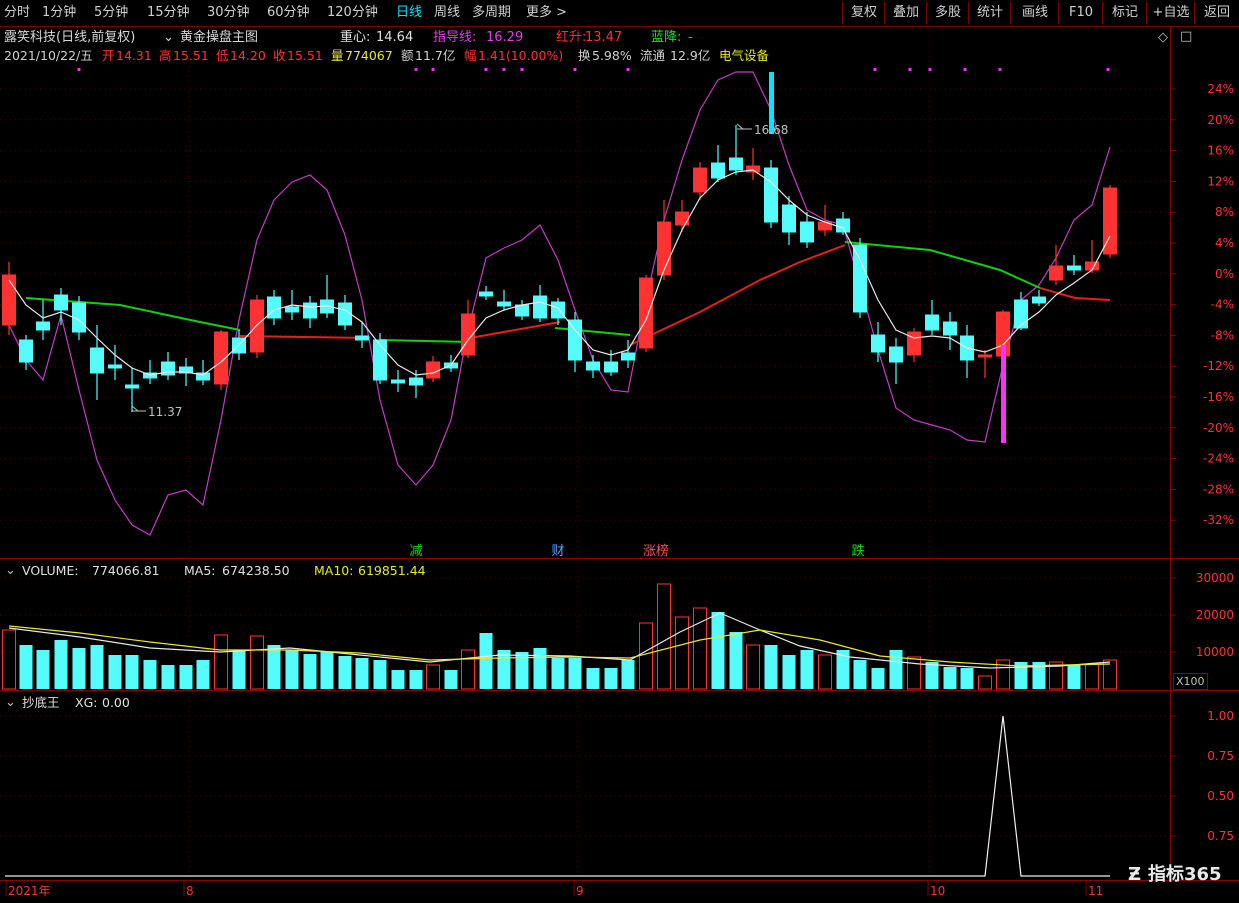 The width and height of the screenshot is (1239, 903). I want to click on volume-y-axis: 30000 20000 10000, so click(1202, 615).